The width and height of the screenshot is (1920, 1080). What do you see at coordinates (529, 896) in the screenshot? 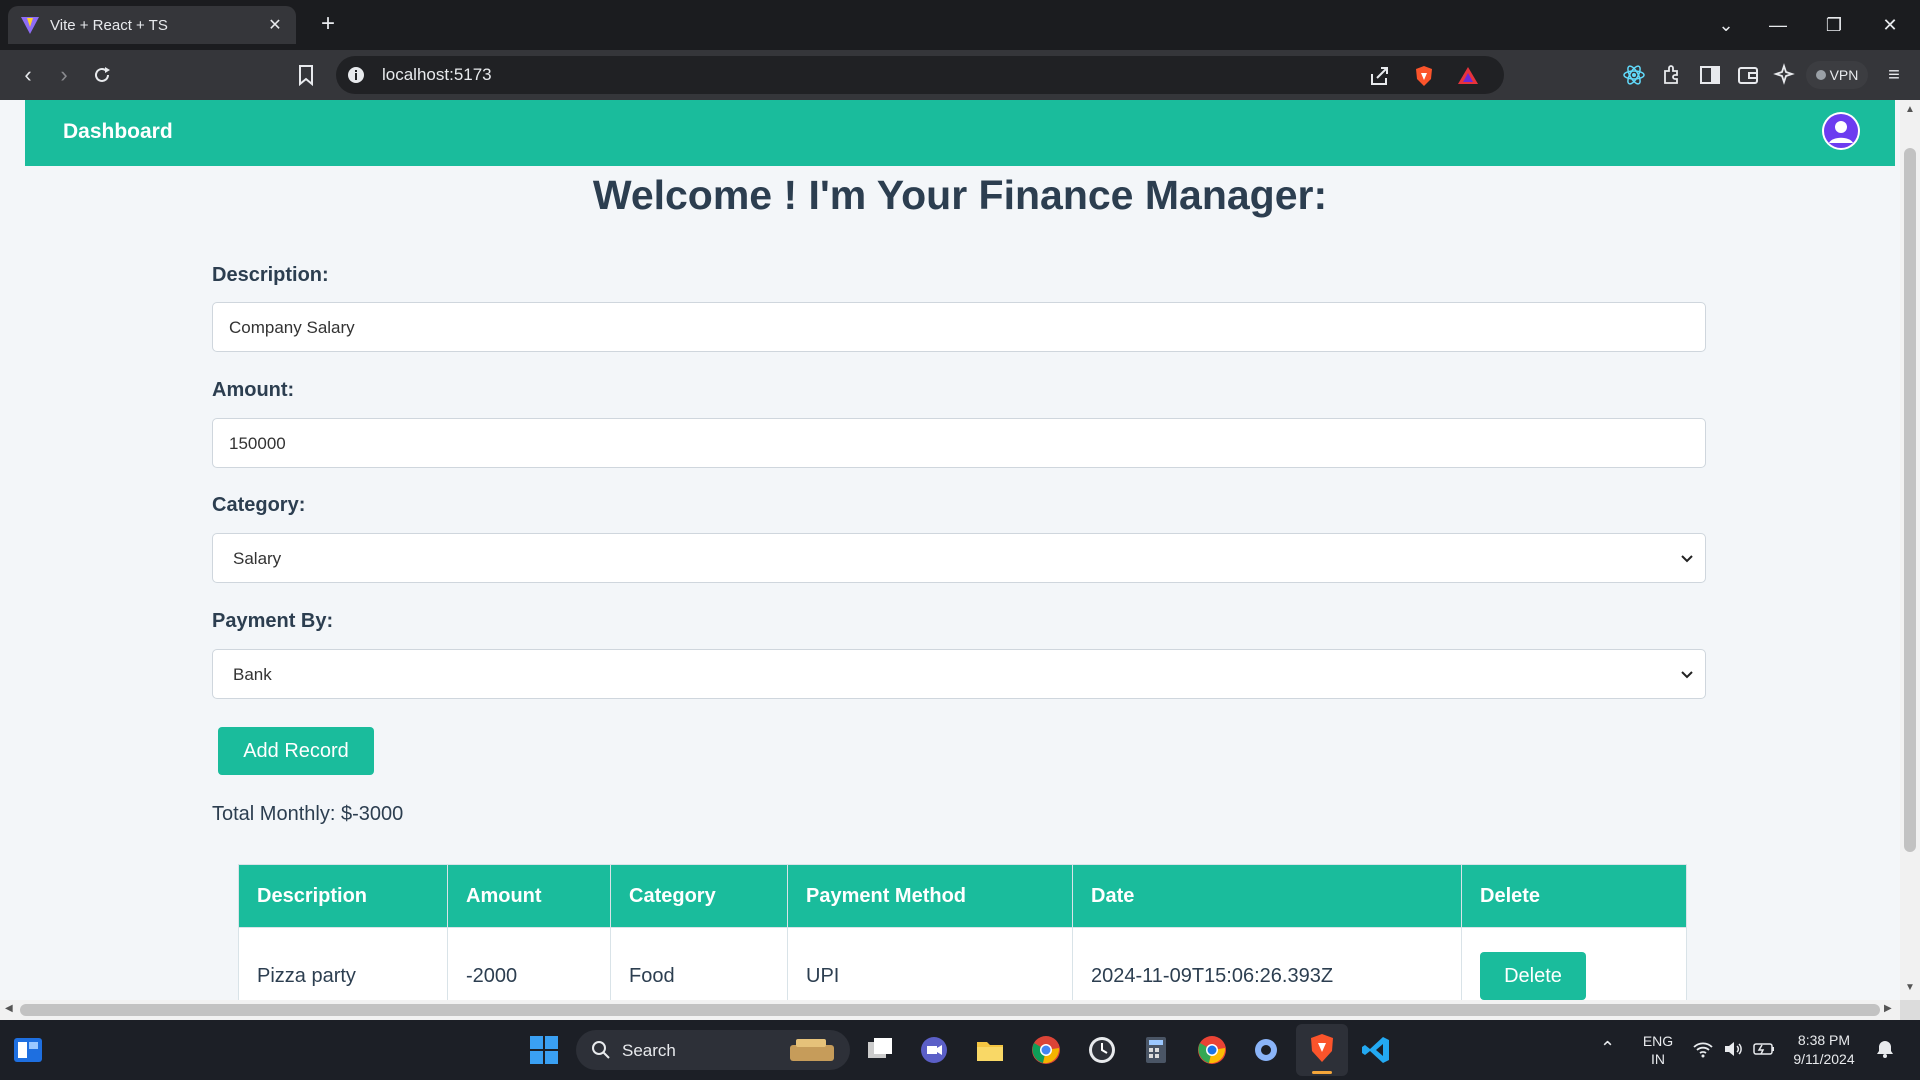
I see `col-amount: Amount` at bounding box center [529, 896].